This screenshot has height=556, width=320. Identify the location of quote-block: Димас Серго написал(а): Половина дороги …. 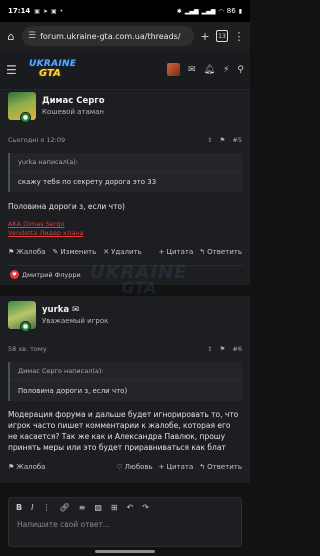
(125, 381).